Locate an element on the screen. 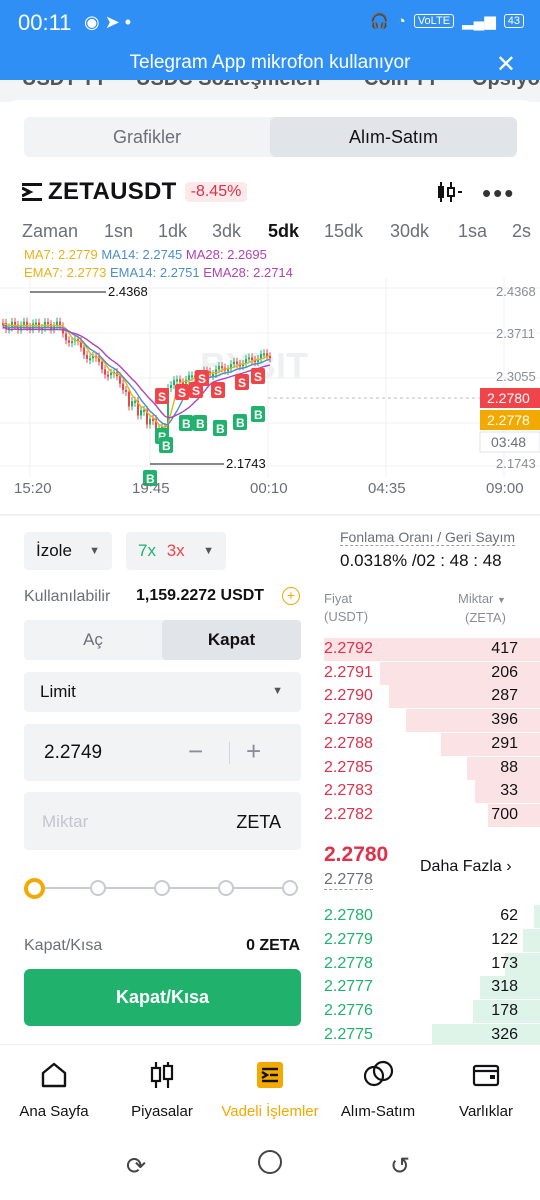 Image resolution: width=540 pixels, height=1200 pixels. home-icon is located at coordinates (54, 1075).